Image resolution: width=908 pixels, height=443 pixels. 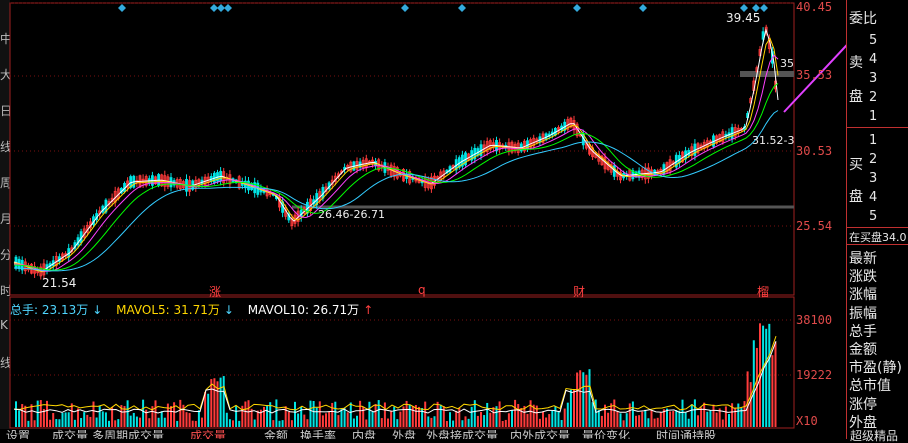 I want to click on price-tick-2: 35.53, so click(x=814, y=75).